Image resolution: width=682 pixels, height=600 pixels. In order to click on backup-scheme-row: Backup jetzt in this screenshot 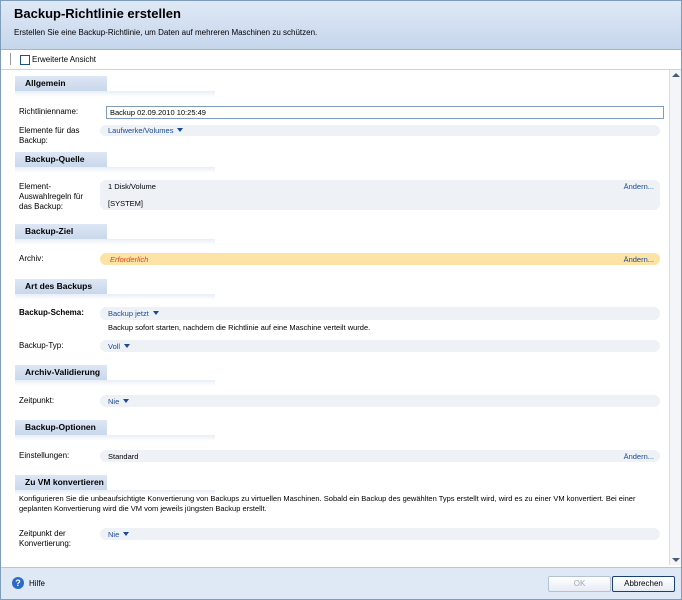, I will do `click(380, 313)`.